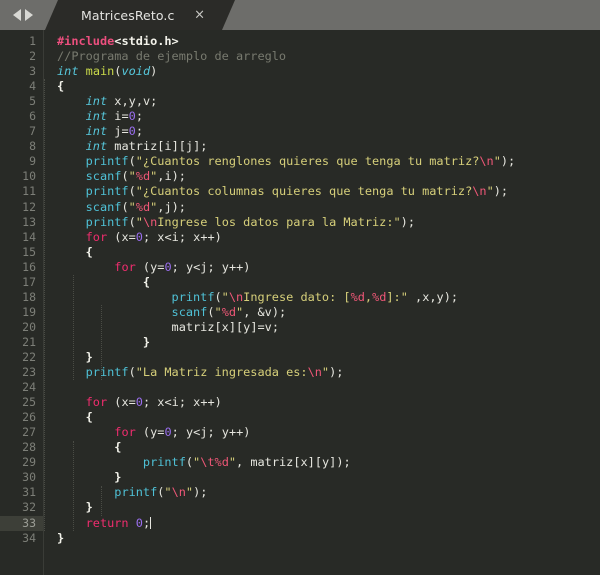 The image size is (600, 575). What do you see at coordinates (29, 492) in the screenshot?
I see `line-number: 31` at bounding box center [29, 492].